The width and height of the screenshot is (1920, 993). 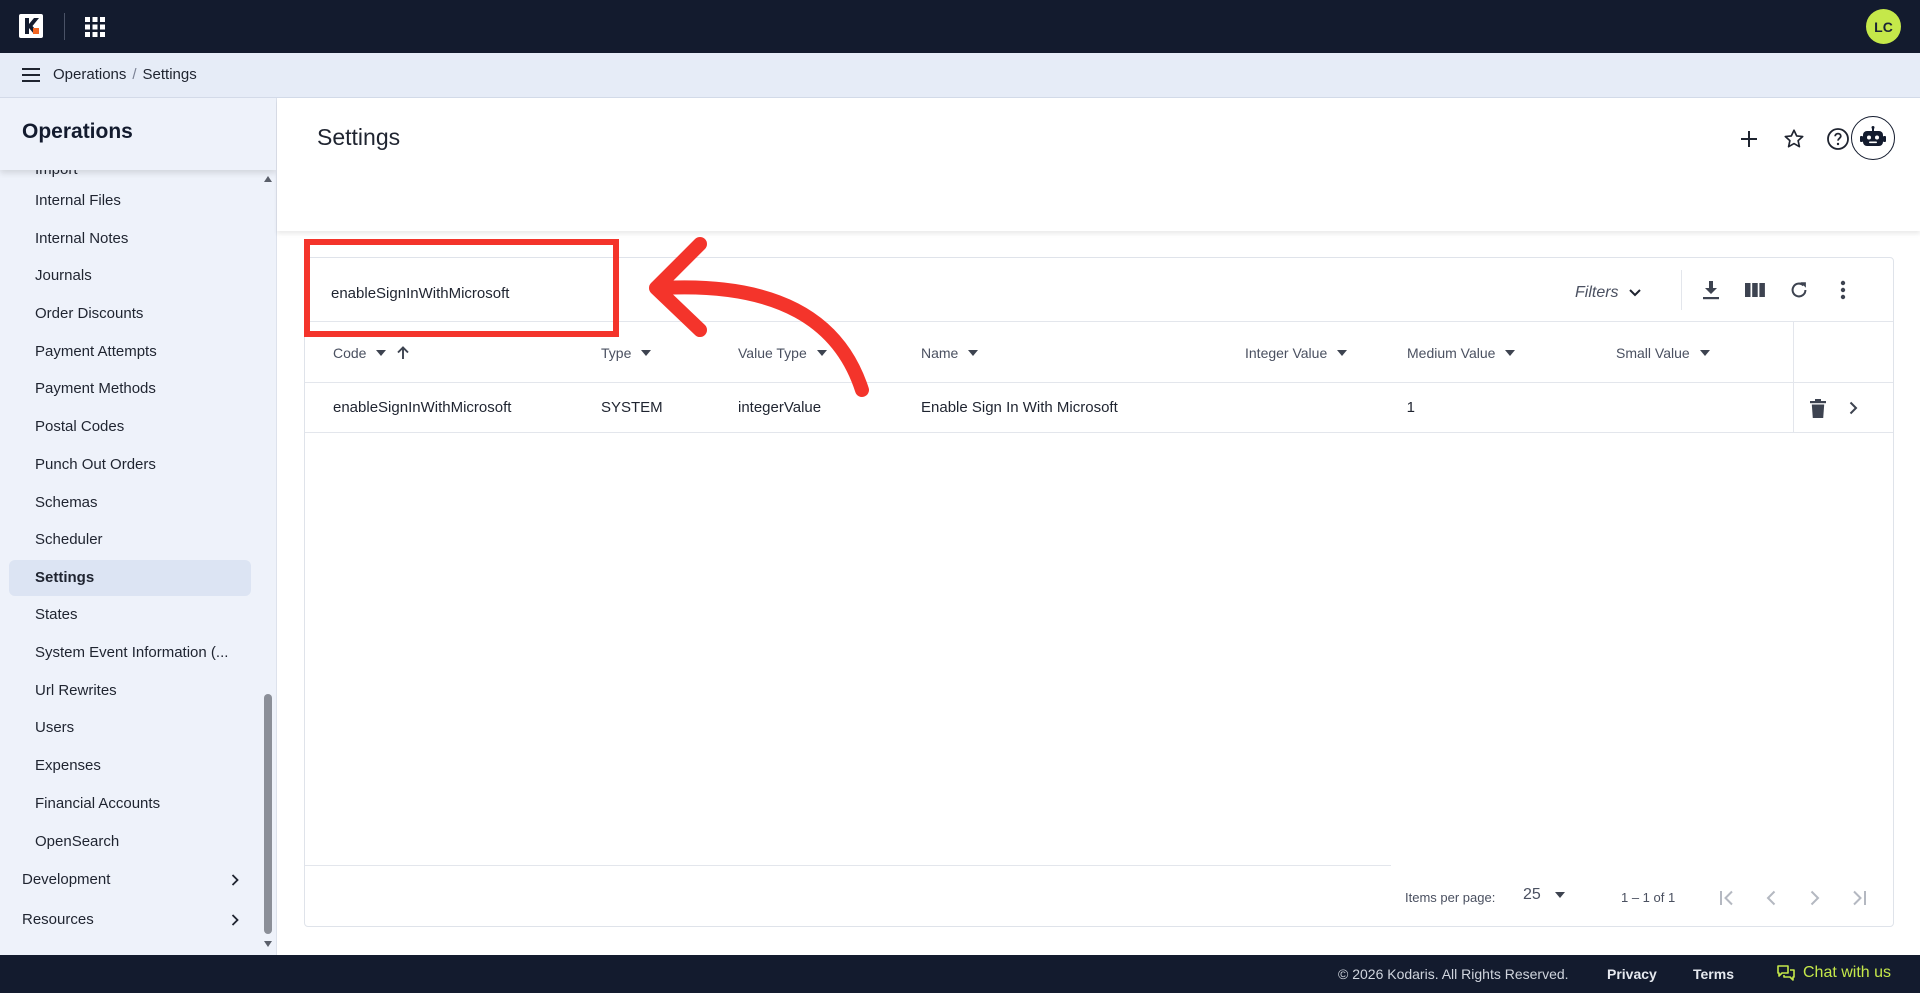 What do you see at coordinates (950, 353) in the screenshot?
I see `column-header-name: Name` at bounding box center [950, 353].